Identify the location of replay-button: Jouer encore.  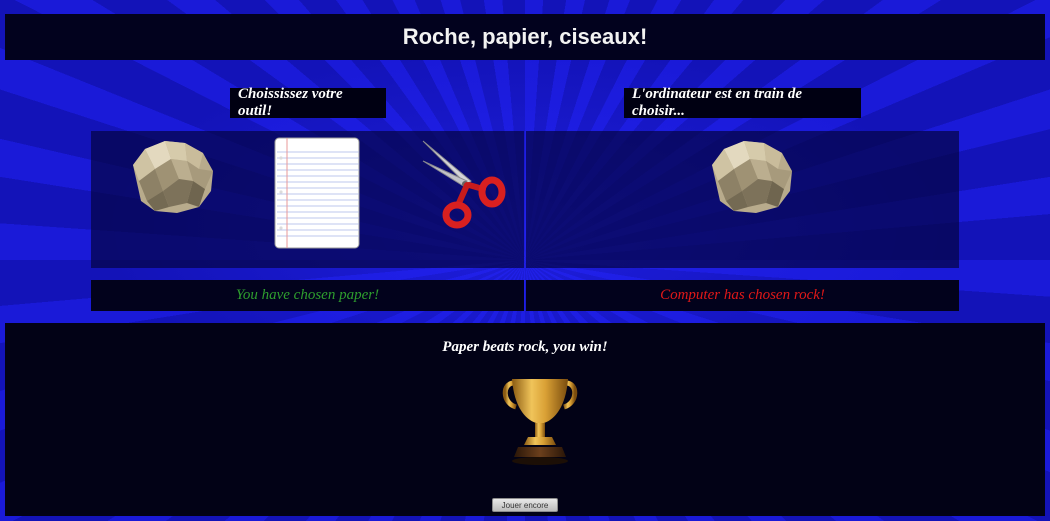
(525, 505).